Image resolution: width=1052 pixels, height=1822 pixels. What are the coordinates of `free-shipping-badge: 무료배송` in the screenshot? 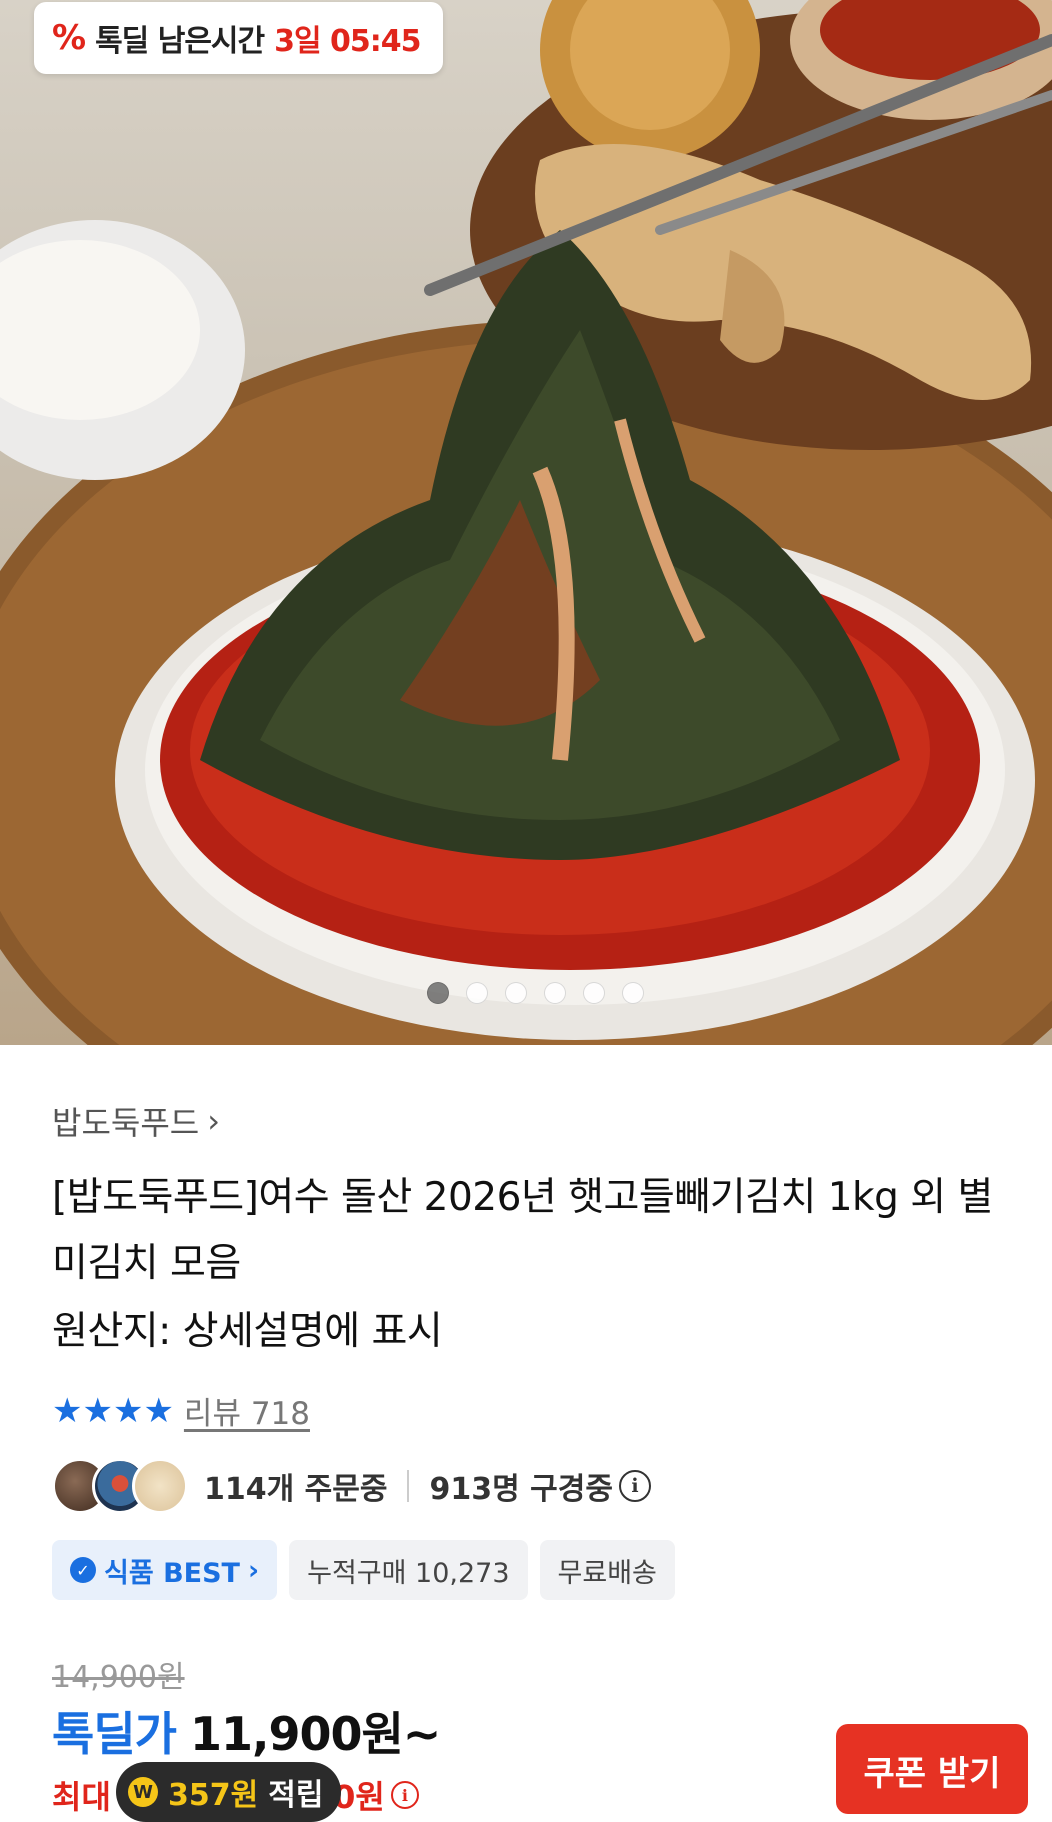 It's located at (607, 1570).